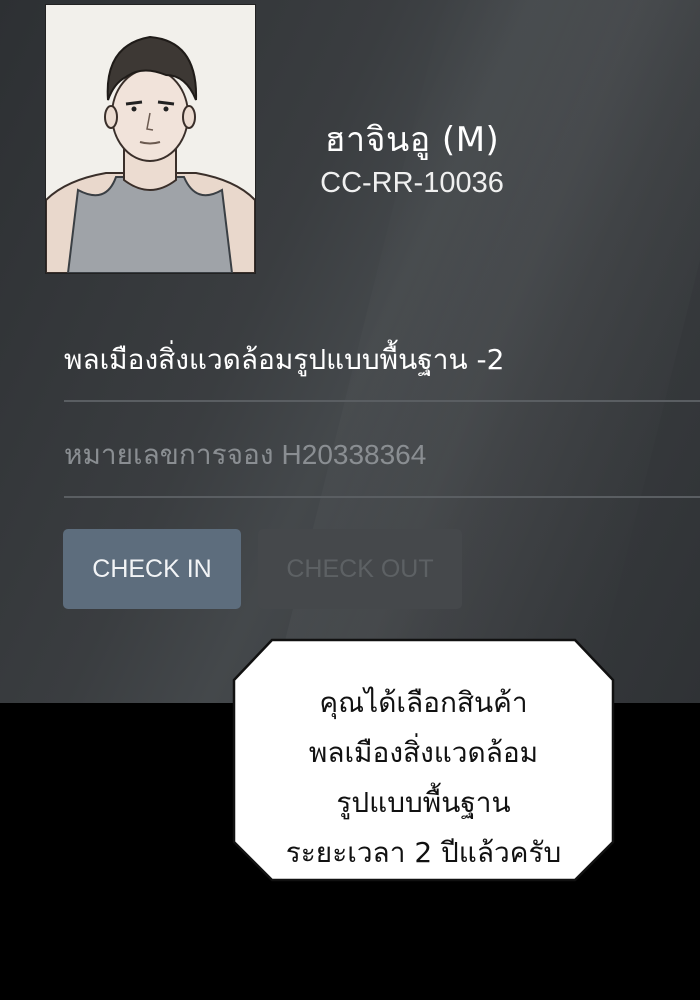 This screenshot has width=700, height=1000. Describe the element at coordinates (423, 802) in the screenshot. I see `speech-line: รูปแบบพื้นฐาน` at that location.